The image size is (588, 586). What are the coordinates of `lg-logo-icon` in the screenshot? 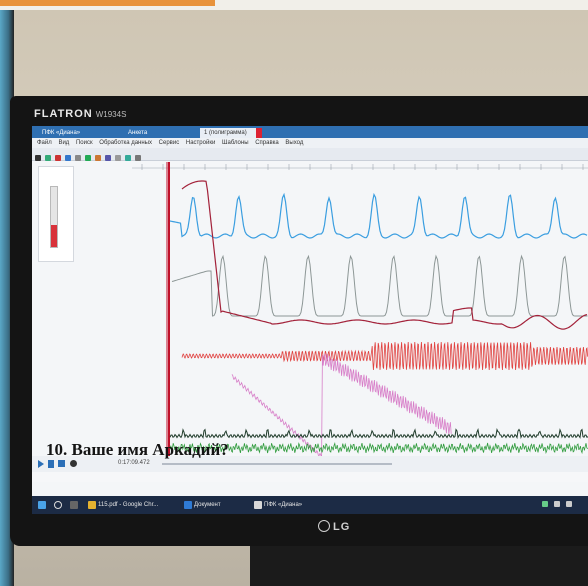 It's located at (324, 526).